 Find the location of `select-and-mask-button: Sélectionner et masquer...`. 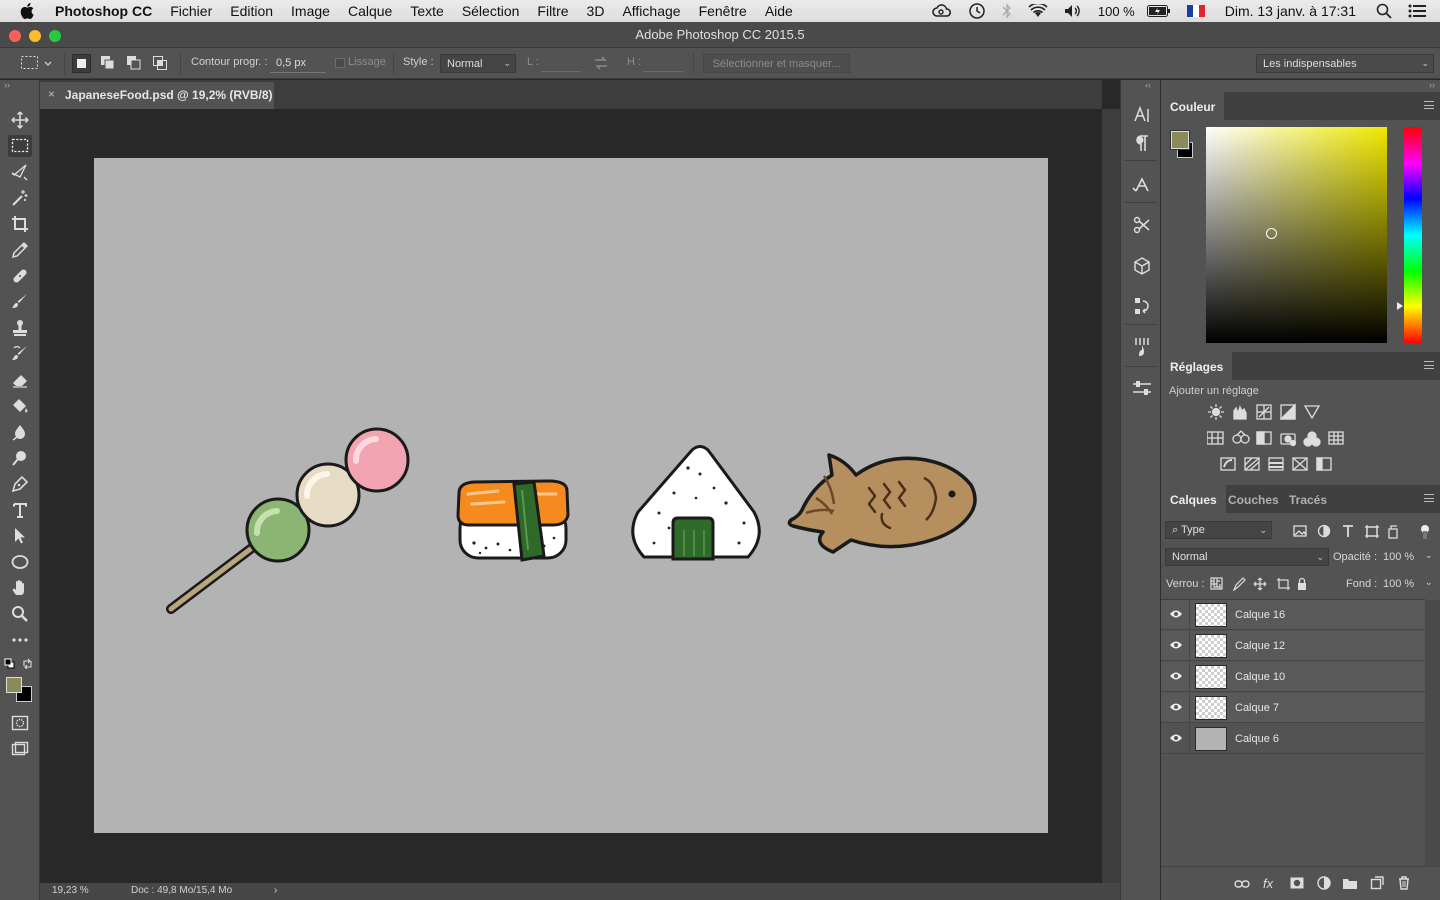

select-and-mask-button: Sélectionner et masquer... is located at coordinates (776, 63).